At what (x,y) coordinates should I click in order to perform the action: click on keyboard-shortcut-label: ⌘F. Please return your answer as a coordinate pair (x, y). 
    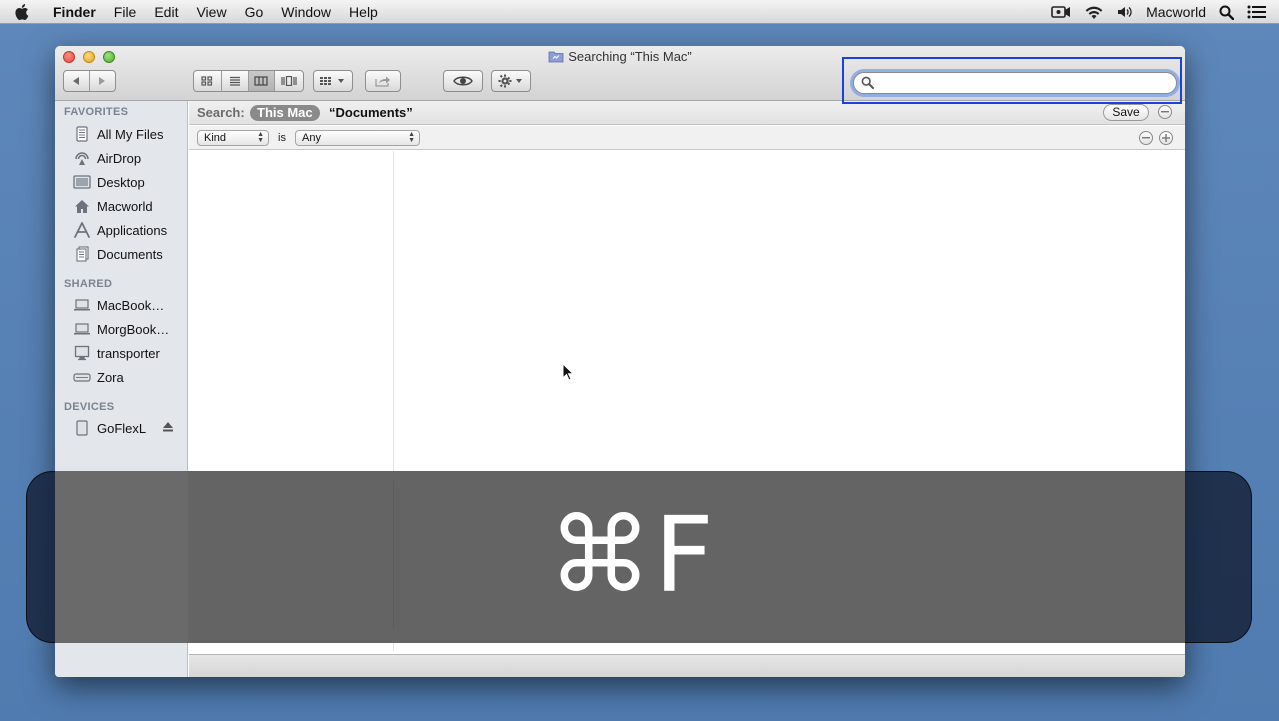
    Looking at the image, I should click on (632, 555).